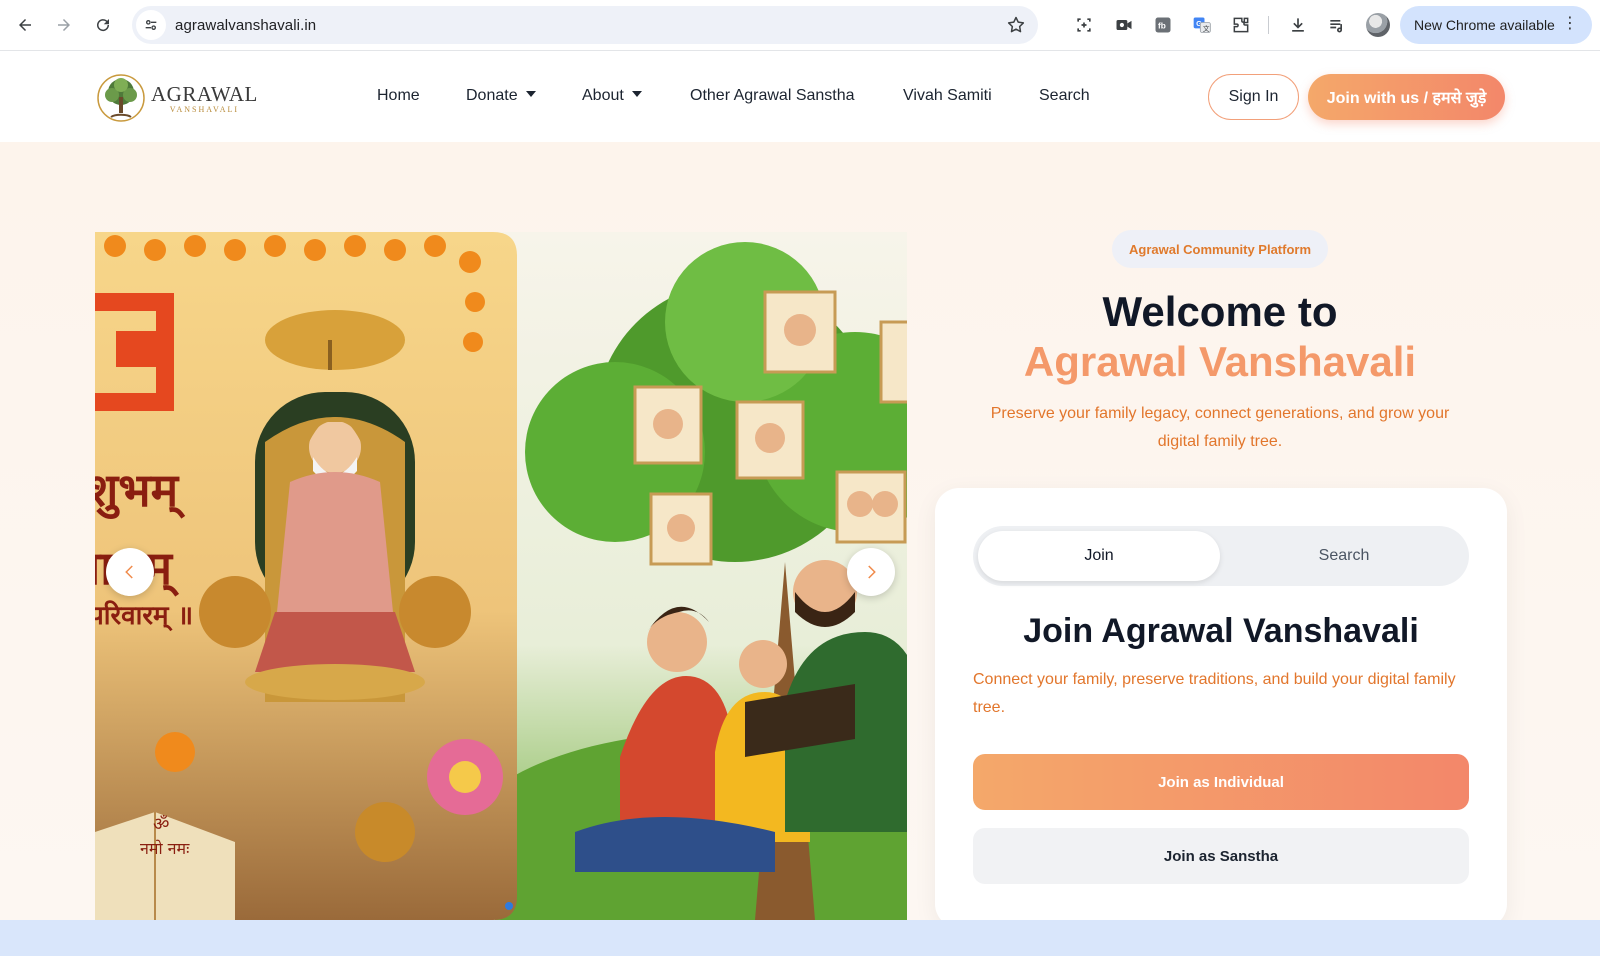 This screenshot has height=956, width=1600. I want to click on address-bar: agrawalvanshavali.in, so click(585, 25).